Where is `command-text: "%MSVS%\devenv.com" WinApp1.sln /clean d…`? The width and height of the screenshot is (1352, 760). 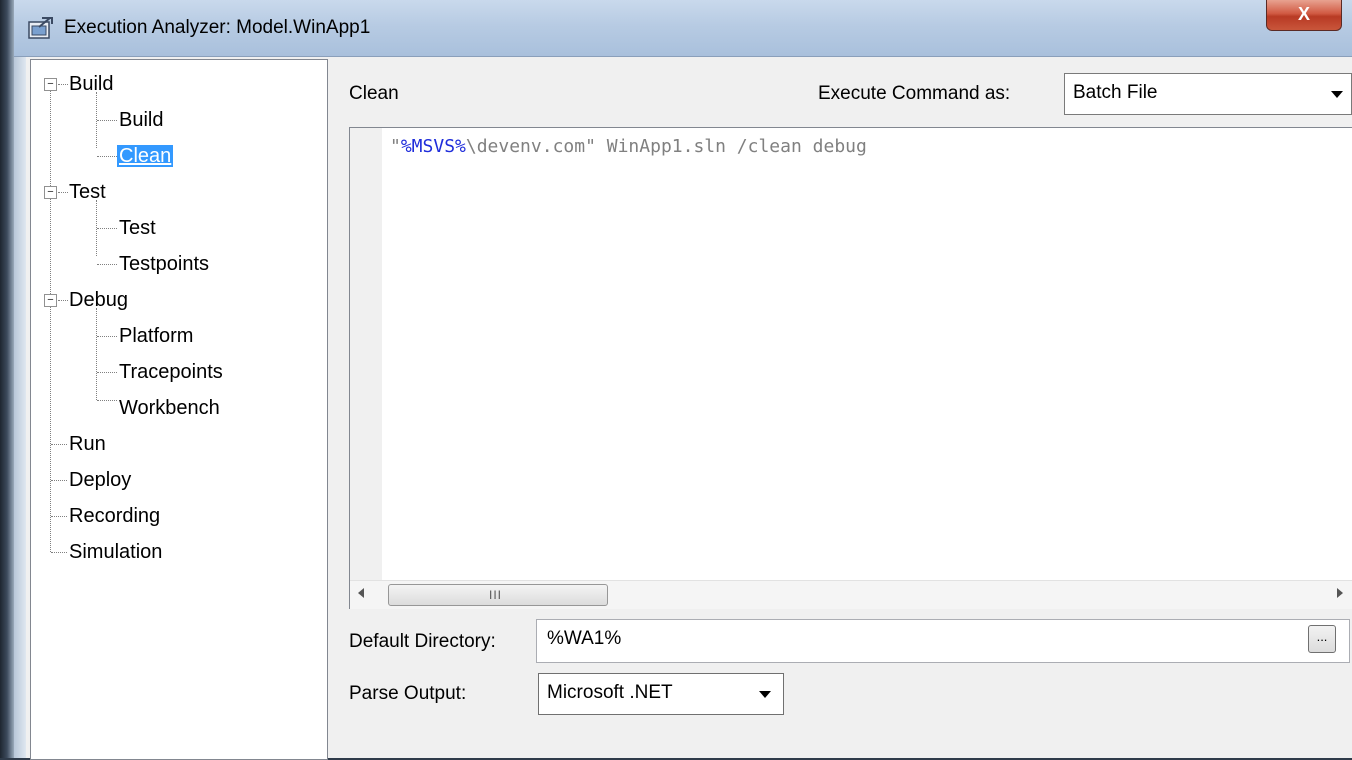
command-text: "%MSVS%\devenv.com" WinApp1.sln /clean d… is located at coordinates (628, 146).